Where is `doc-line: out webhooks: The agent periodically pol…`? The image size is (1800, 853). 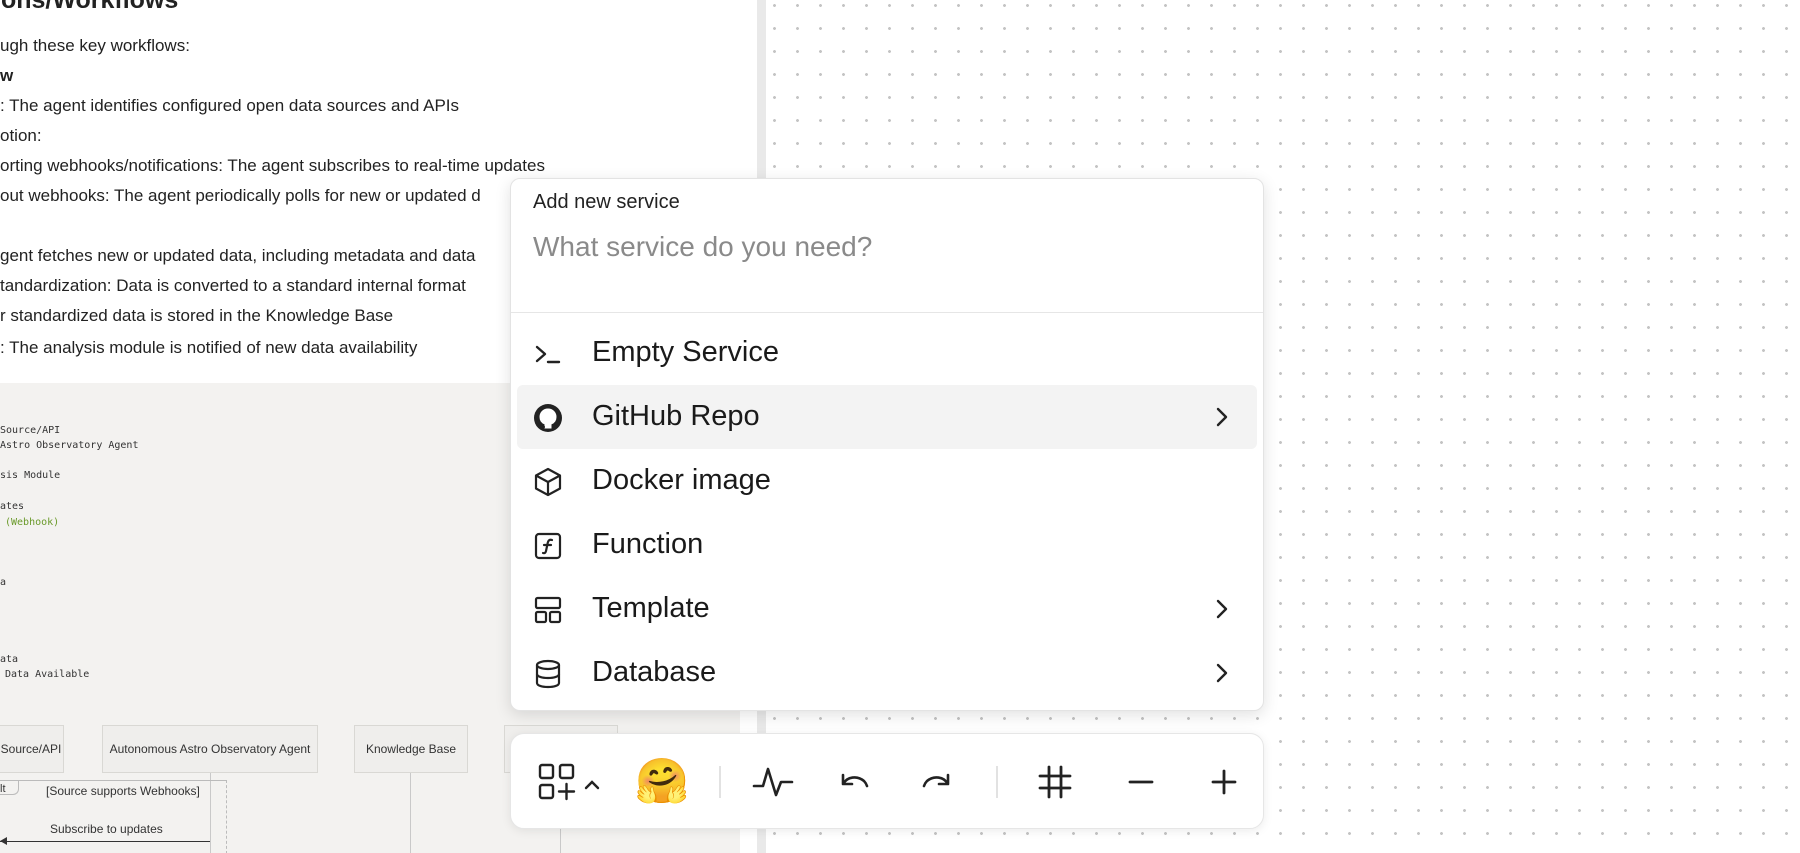 doc-line: out webhooks: The agent periodically pol… is located at coordinates (240, 195).